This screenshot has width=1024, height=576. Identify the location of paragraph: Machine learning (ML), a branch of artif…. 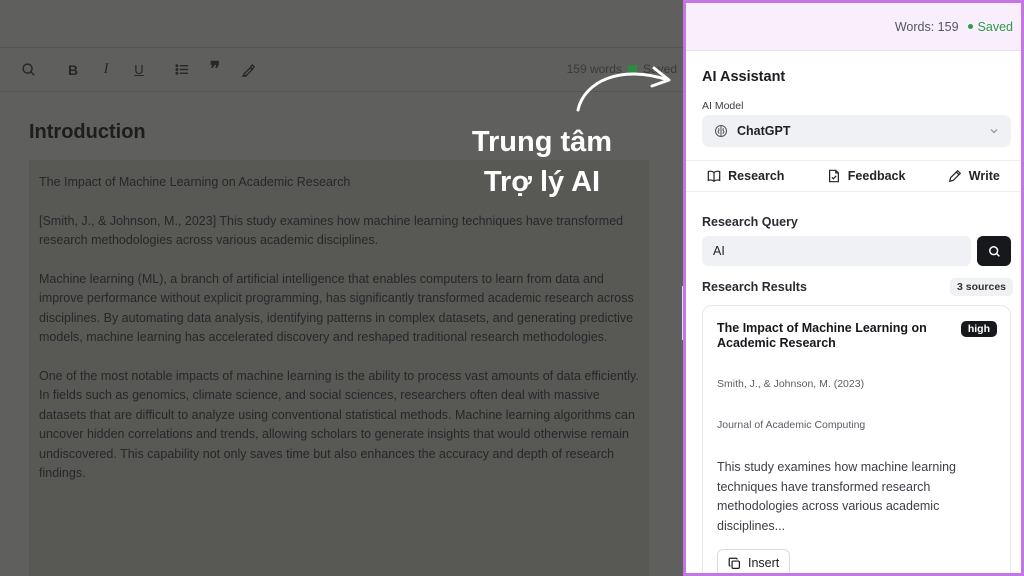
(336, 308).